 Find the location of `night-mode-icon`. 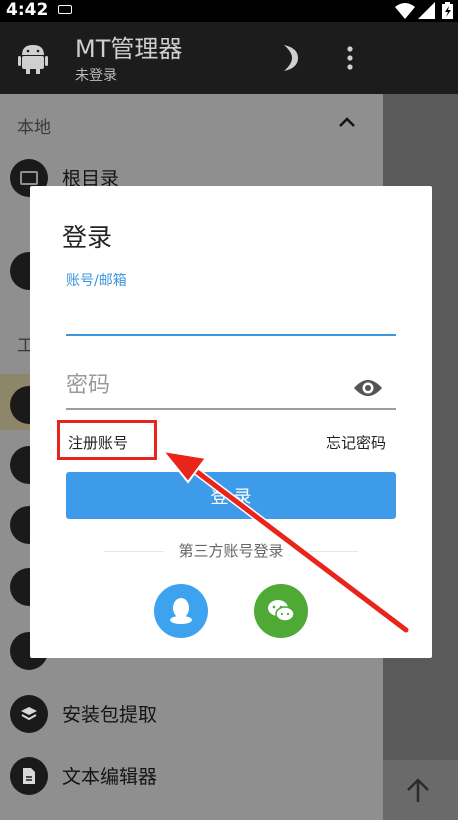

night-mode-icon is located at coordinates (288, 58).